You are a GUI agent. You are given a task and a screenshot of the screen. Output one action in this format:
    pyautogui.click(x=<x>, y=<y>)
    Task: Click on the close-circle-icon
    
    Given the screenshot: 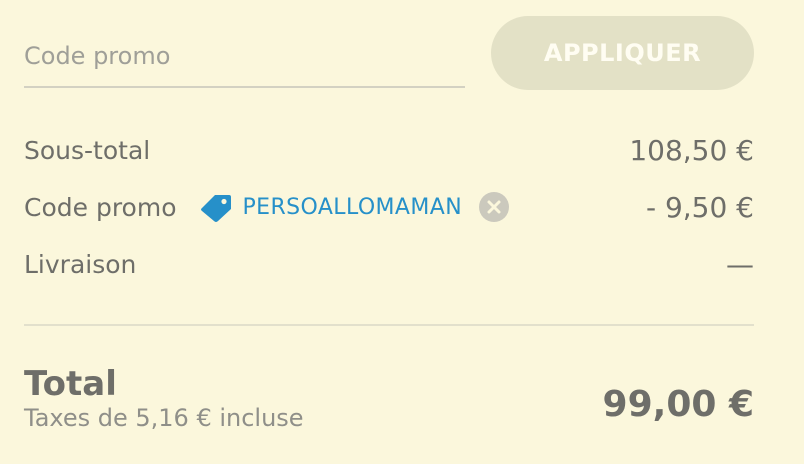 What is the action you would take?
    pyautogui.click(x=494, y=207)
    